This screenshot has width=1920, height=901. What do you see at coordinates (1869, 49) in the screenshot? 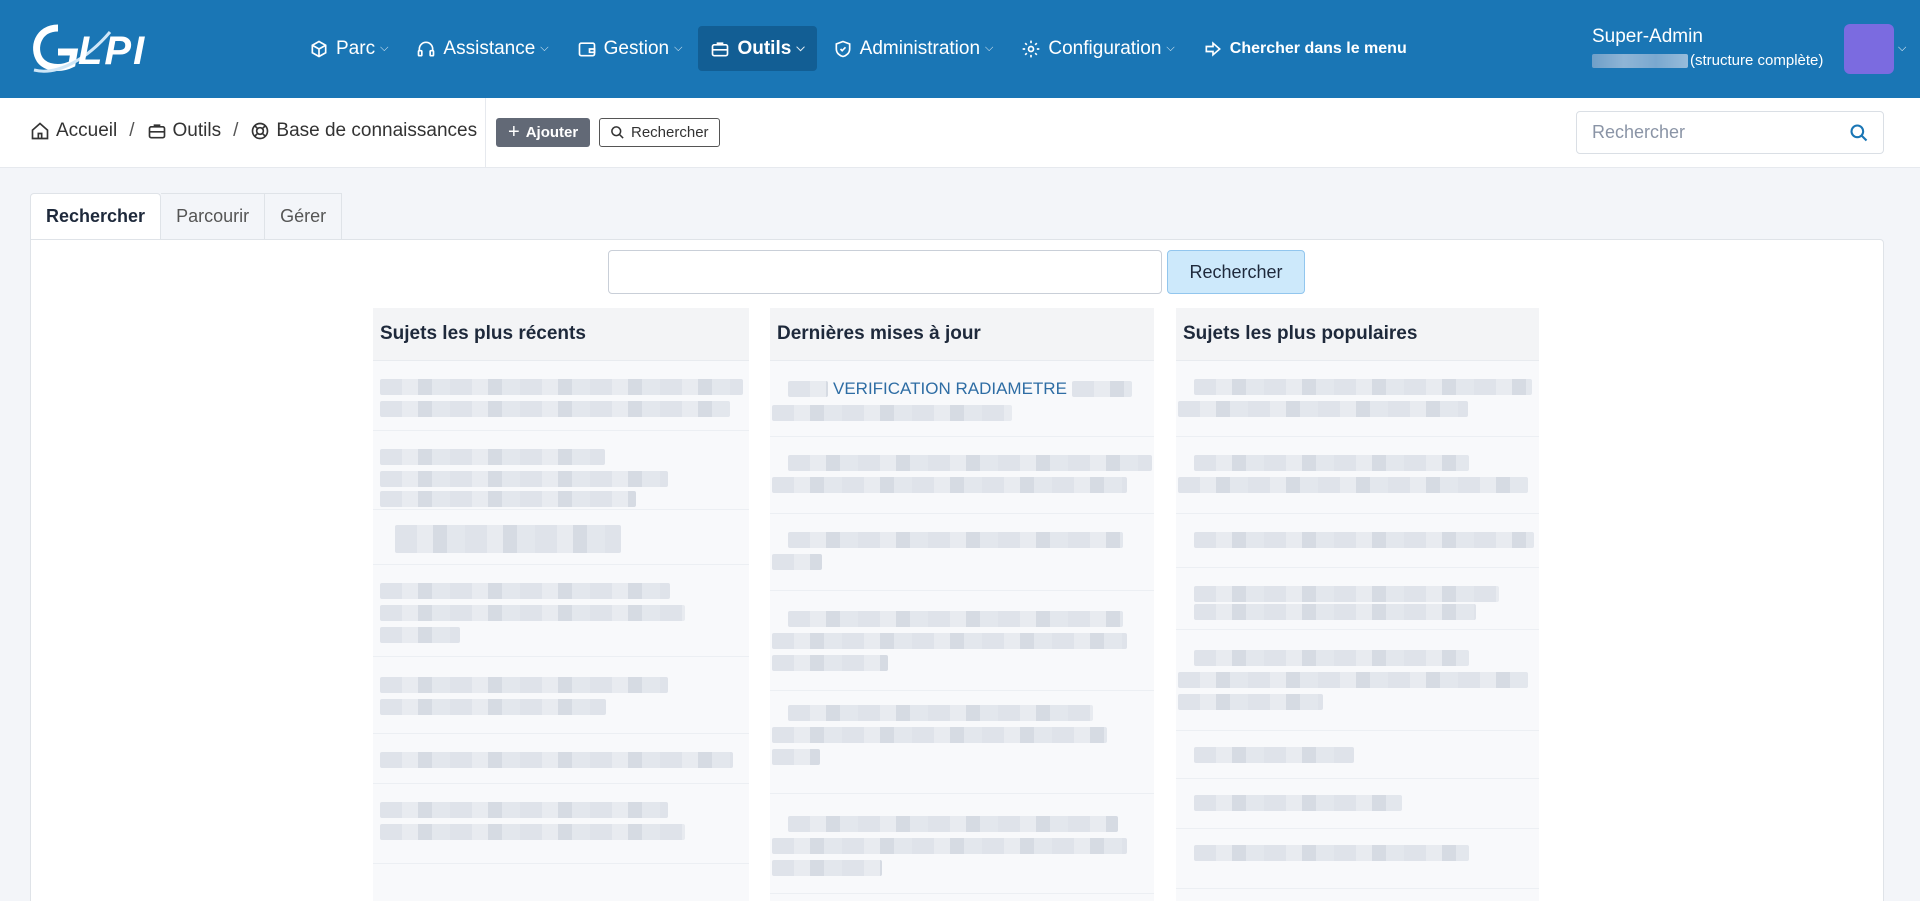
I see `avatar` at bounding box center [1869, 49].